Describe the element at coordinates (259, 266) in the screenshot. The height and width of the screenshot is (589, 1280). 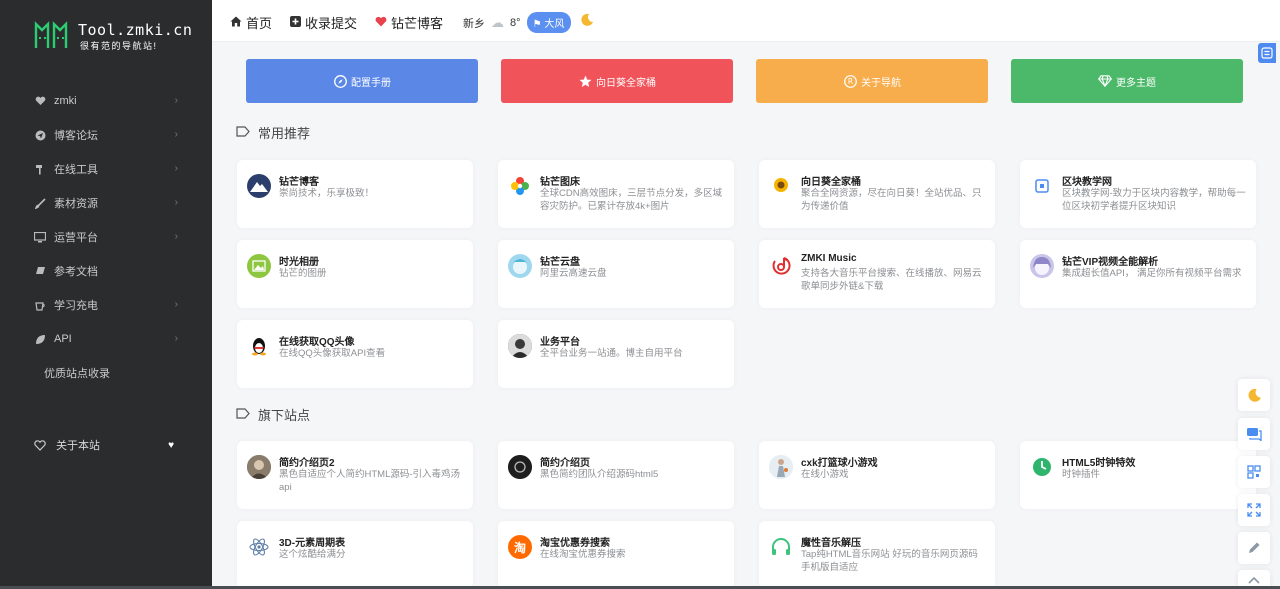
I see `photo-icon` at that location.